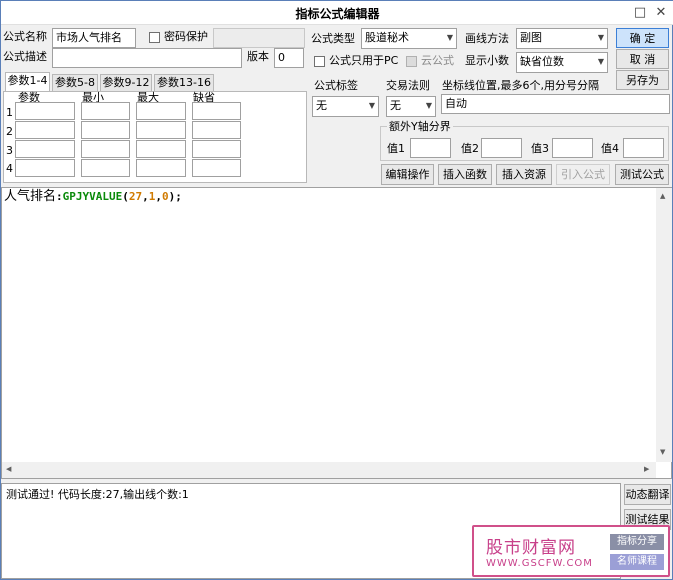 The width and height of the screenshot is (673, 580). I want to click on draw-method-select: 副图 ▼, so click(562, 38).